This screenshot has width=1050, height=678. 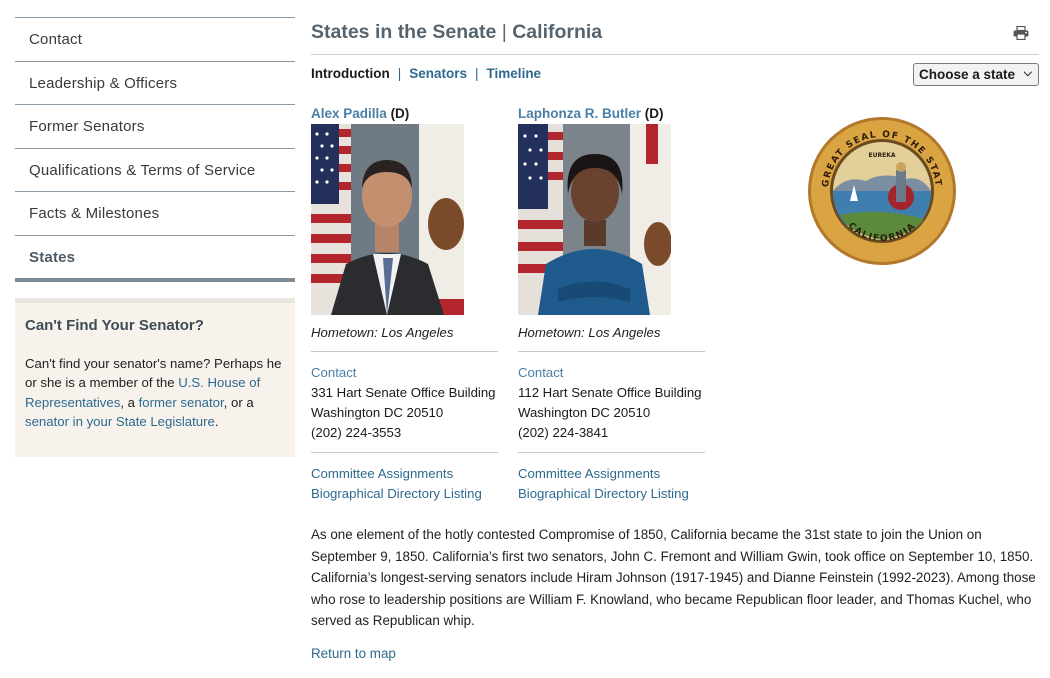 I want to click on title-state: California, so click(x=557, y=32).